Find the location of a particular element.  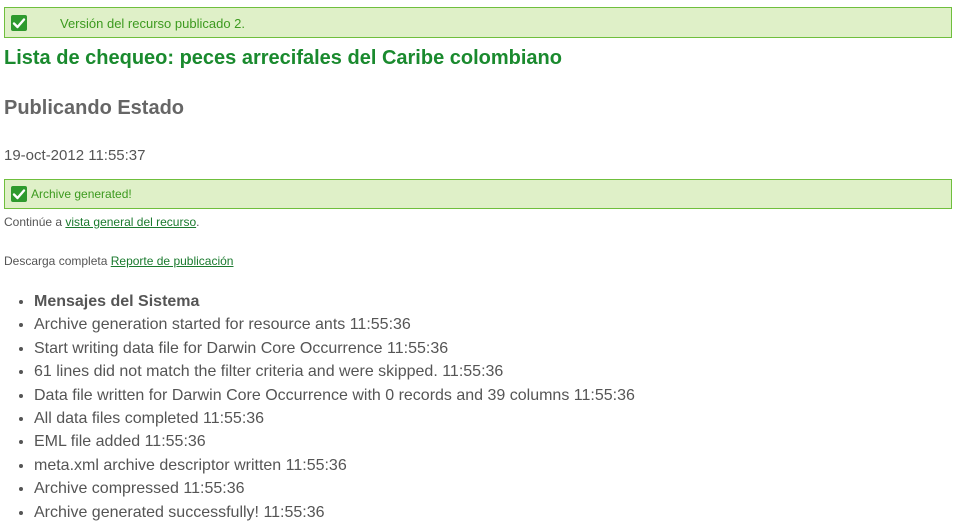

publication-timestamp: 19-oct-2012 11:55:37 is located at coordinates (75, 155).